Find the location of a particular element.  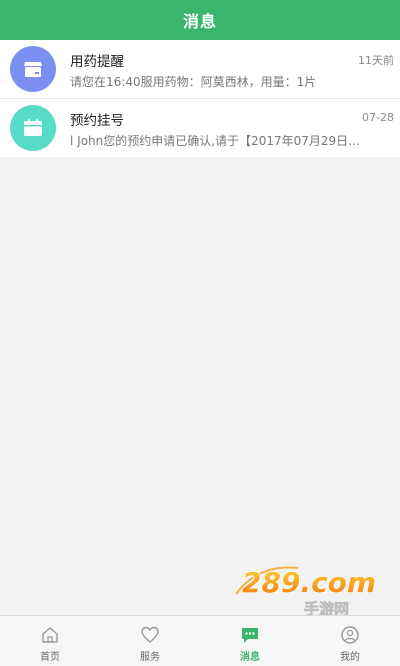

tab-messages: 消息 is located at coordinates (250, 641).